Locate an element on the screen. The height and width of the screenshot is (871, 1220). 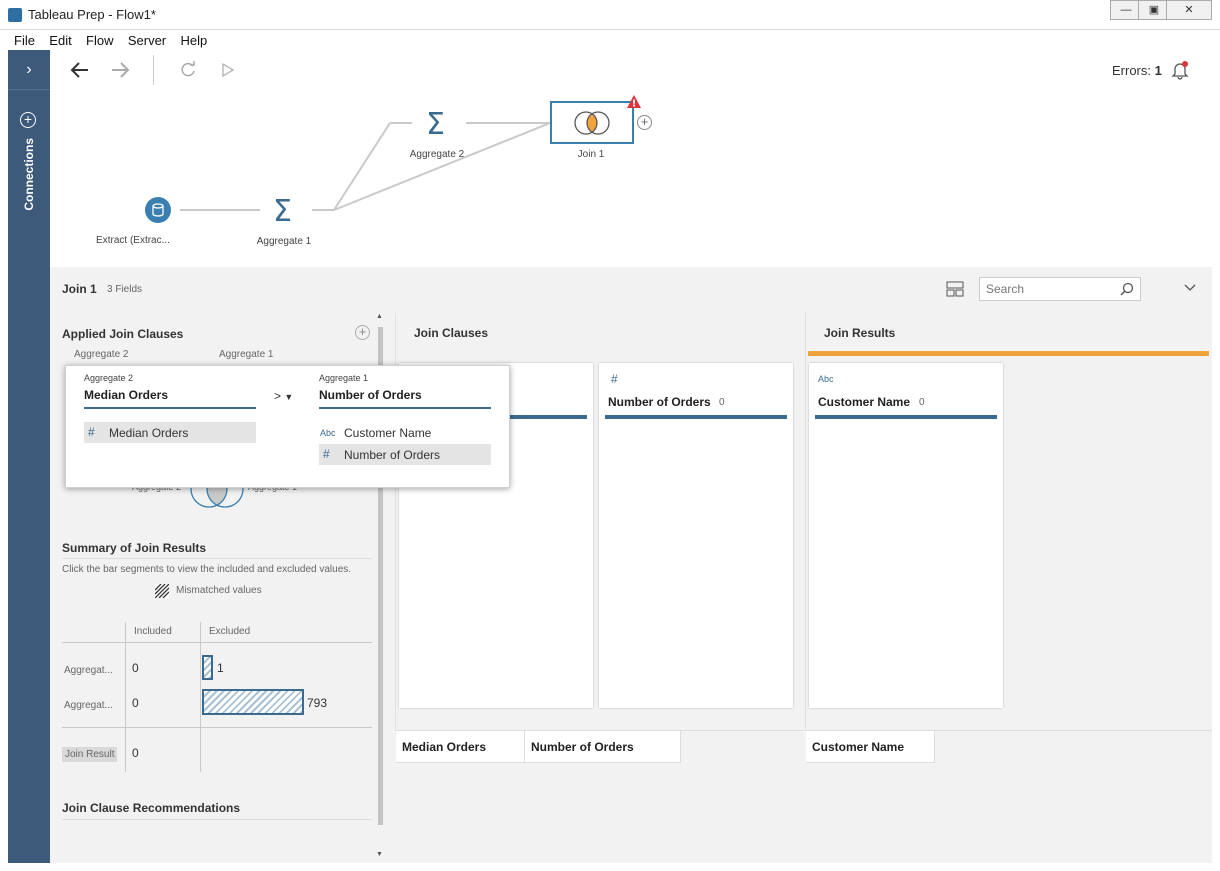
join-results-title: Join Results is located at coordinates (860, 333).